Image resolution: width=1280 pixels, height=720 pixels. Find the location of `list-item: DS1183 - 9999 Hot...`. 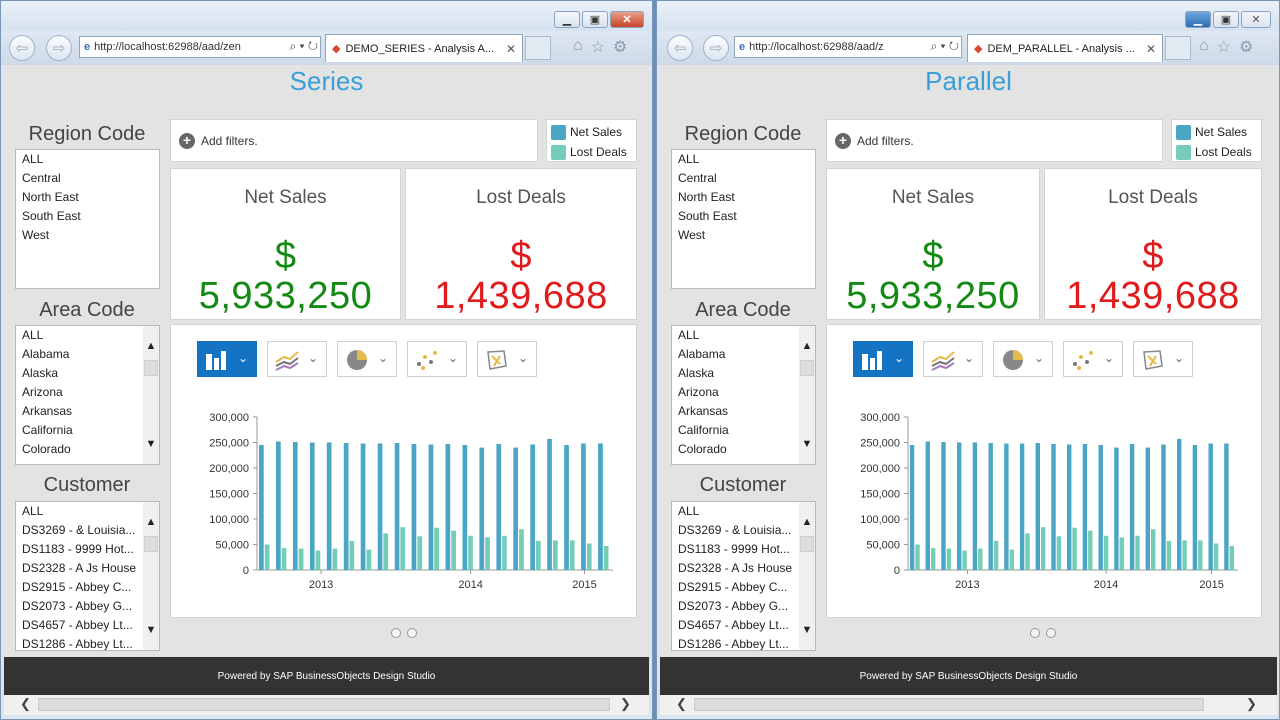

list-item: DS1183 - 9999 Hot... is located at coordinates (87, 549).